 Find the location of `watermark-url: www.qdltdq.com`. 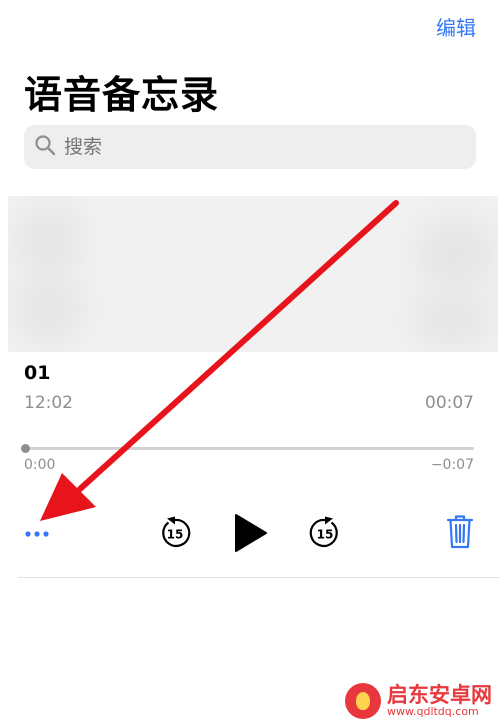

watermark-url: www.qdltdq.com is located at coordinates (433, 712).